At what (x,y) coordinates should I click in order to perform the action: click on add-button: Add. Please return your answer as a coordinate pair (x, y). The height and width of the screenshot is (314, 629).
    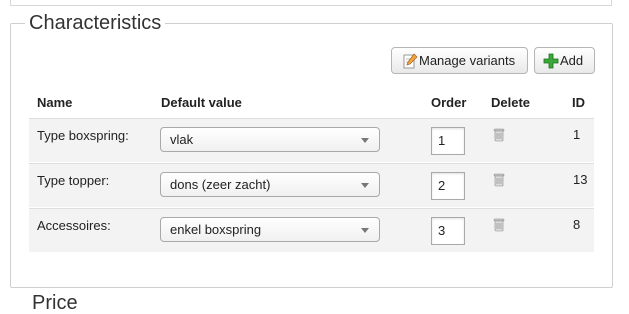
    Looking at the image, I should click on (564, 60).